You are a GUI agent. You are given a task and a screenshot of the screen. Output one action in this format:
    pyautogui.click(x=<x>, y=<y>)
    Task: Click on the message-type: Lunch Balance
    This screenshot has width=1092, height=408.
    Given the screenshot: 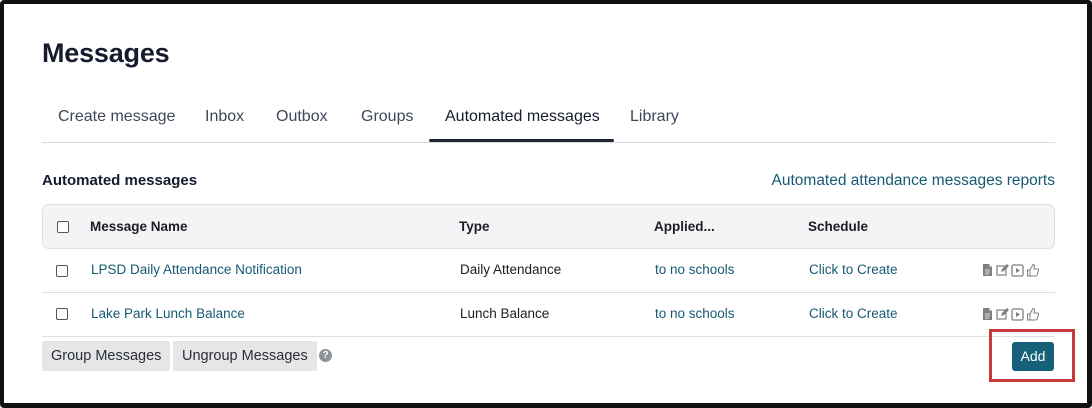 What is the action you would take?
    pyautogui.click(x=505, y=313)
    